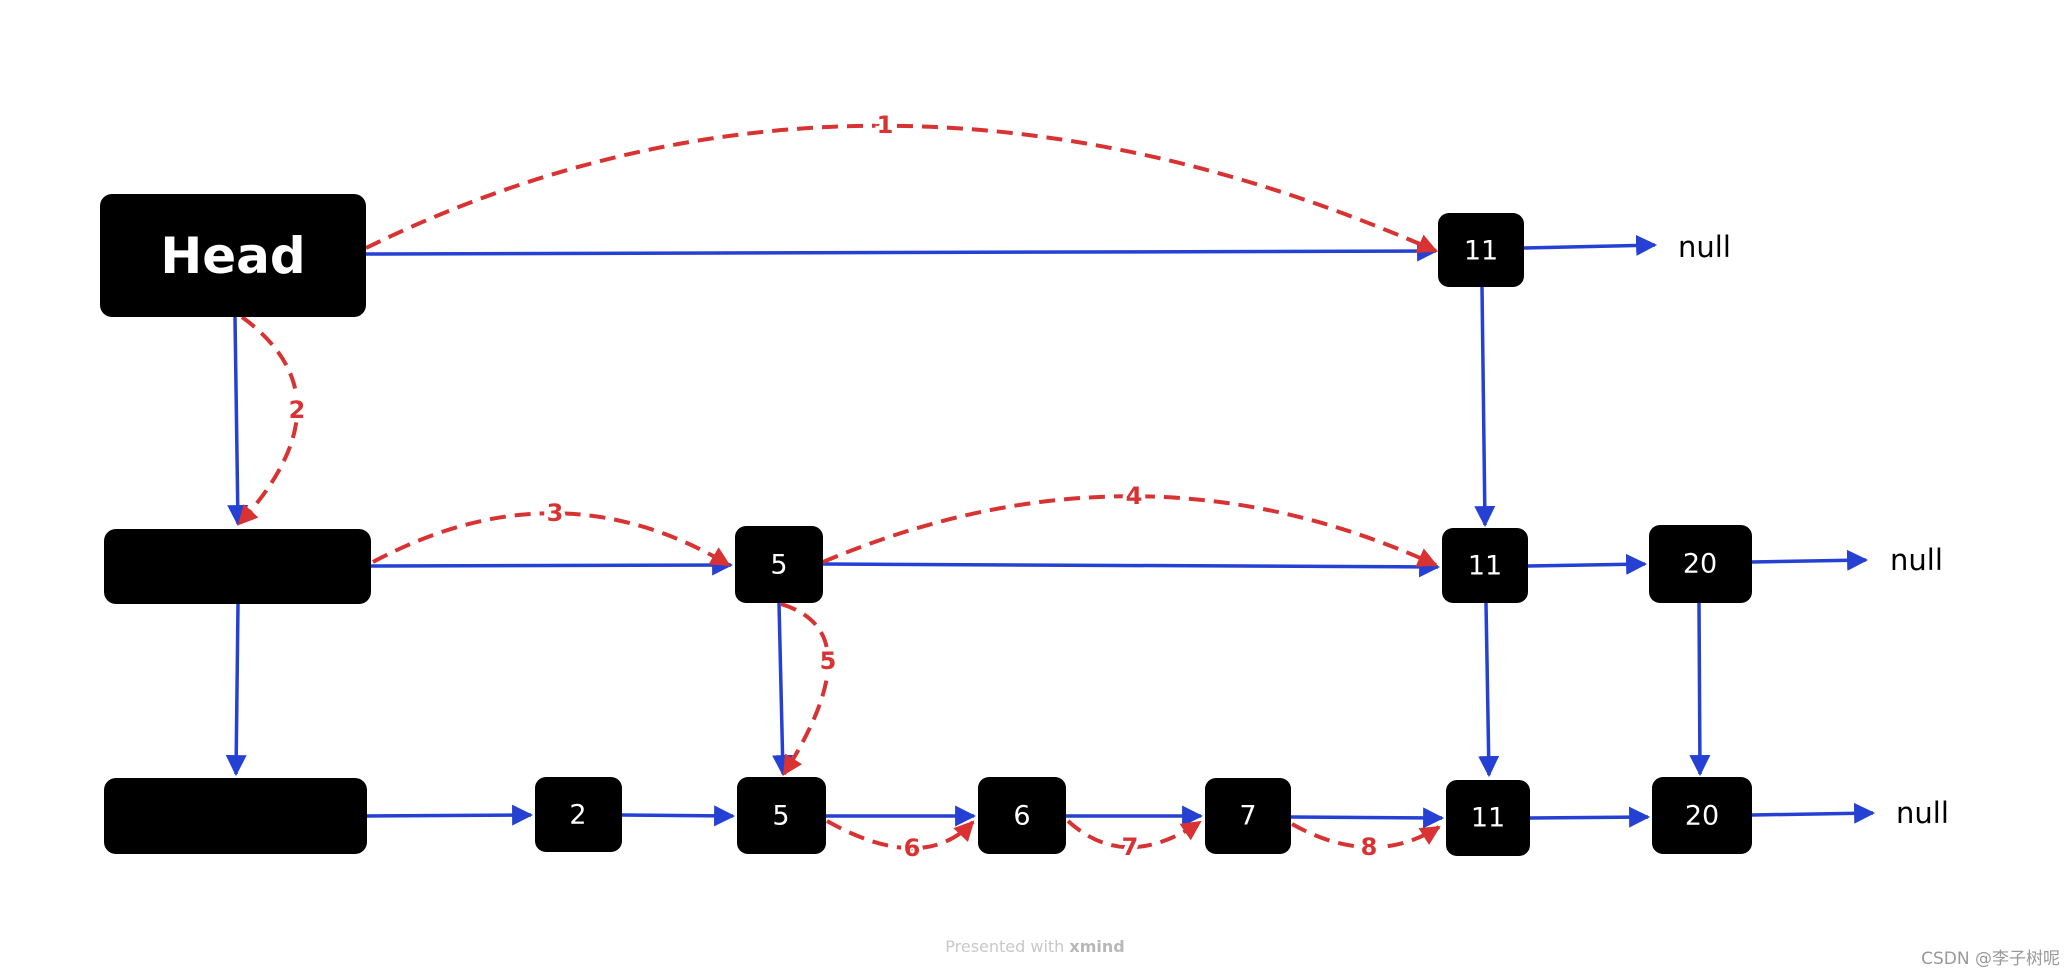 The height and width of the screenshot is (978, 2072). Describe the element at coordinates (885, 125) in the screenshot. I see `step-label-1: 1` at that location.